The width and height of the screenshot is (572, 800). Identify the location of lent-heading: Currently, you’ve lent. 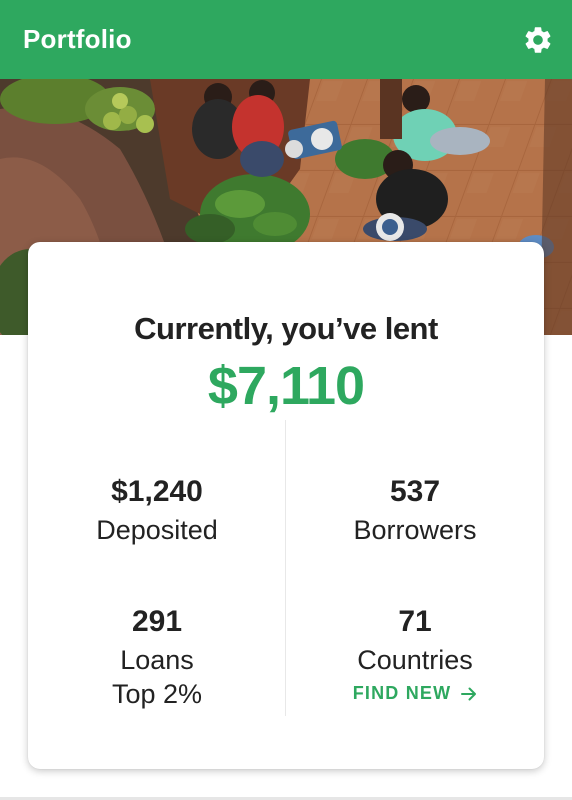
(286, 328).